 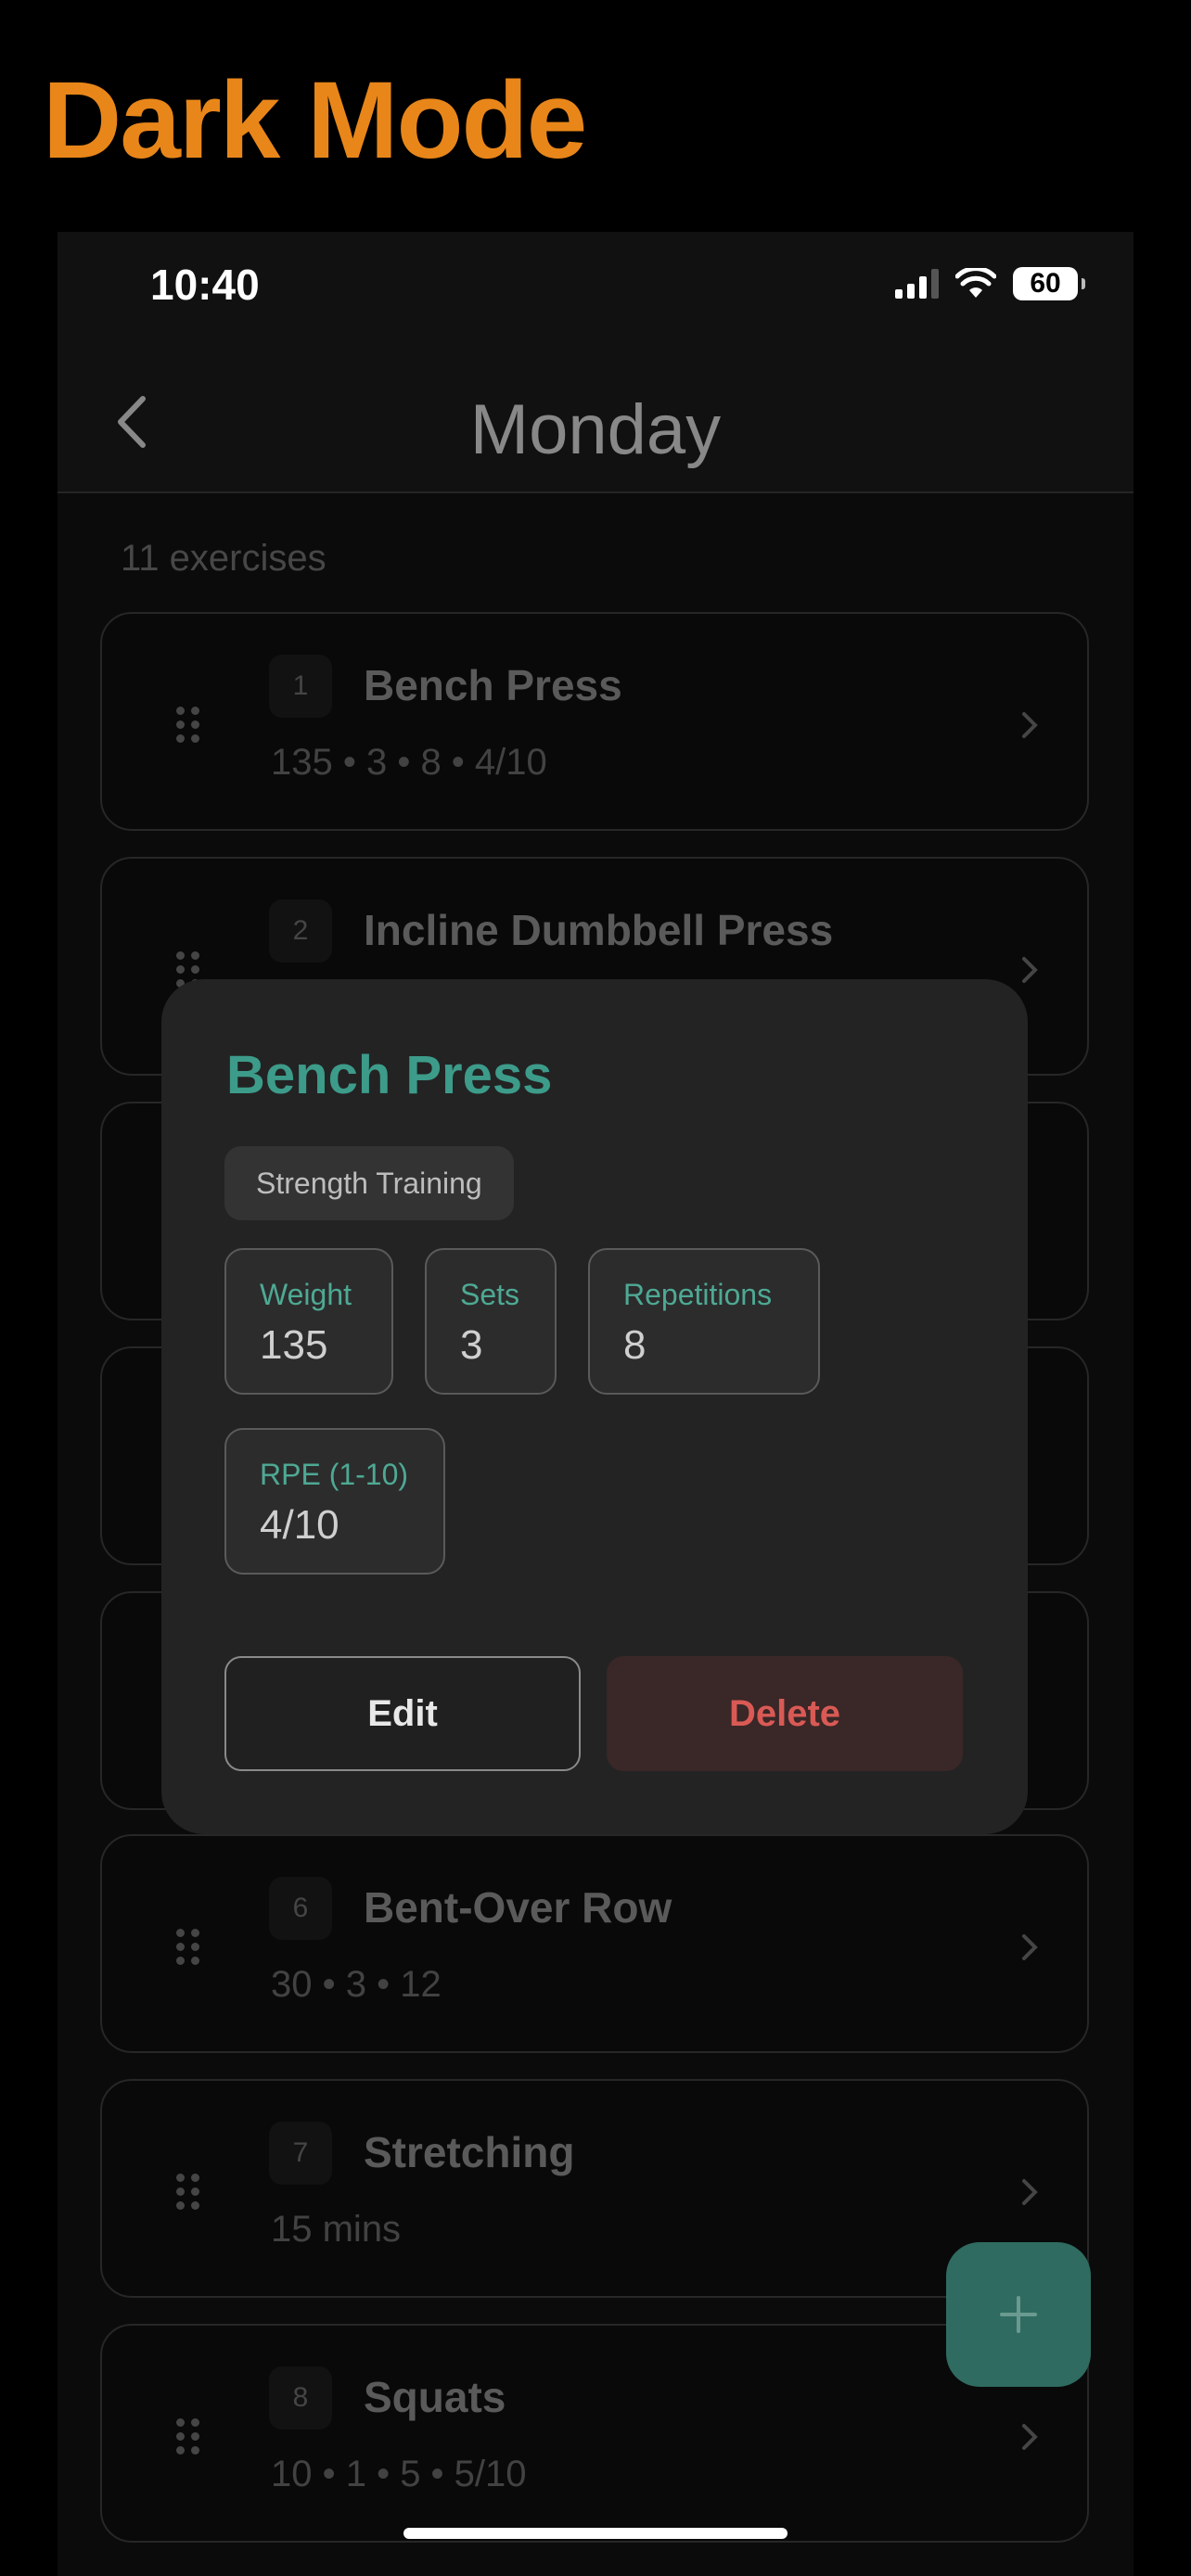 What do you see at coordinates (334, 1474) in the screenshot?
I see `stat-label: RPE (1-10)` at bounding box center [334, 1474].